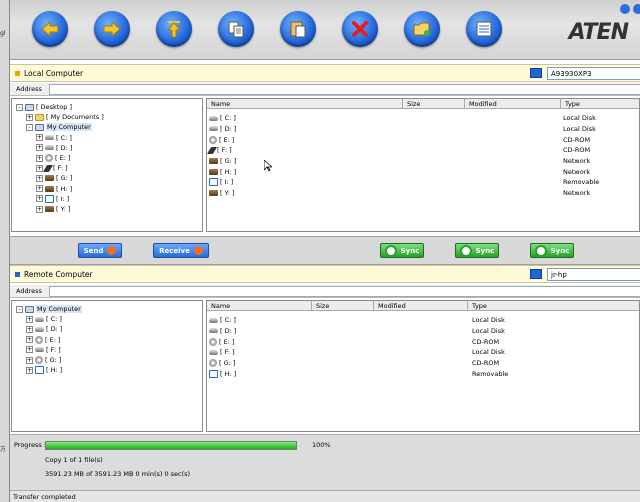  What do you see at coordinates (344, 89) in the screenshot?
I see `local-address-input` at bounding box center [344, 89].